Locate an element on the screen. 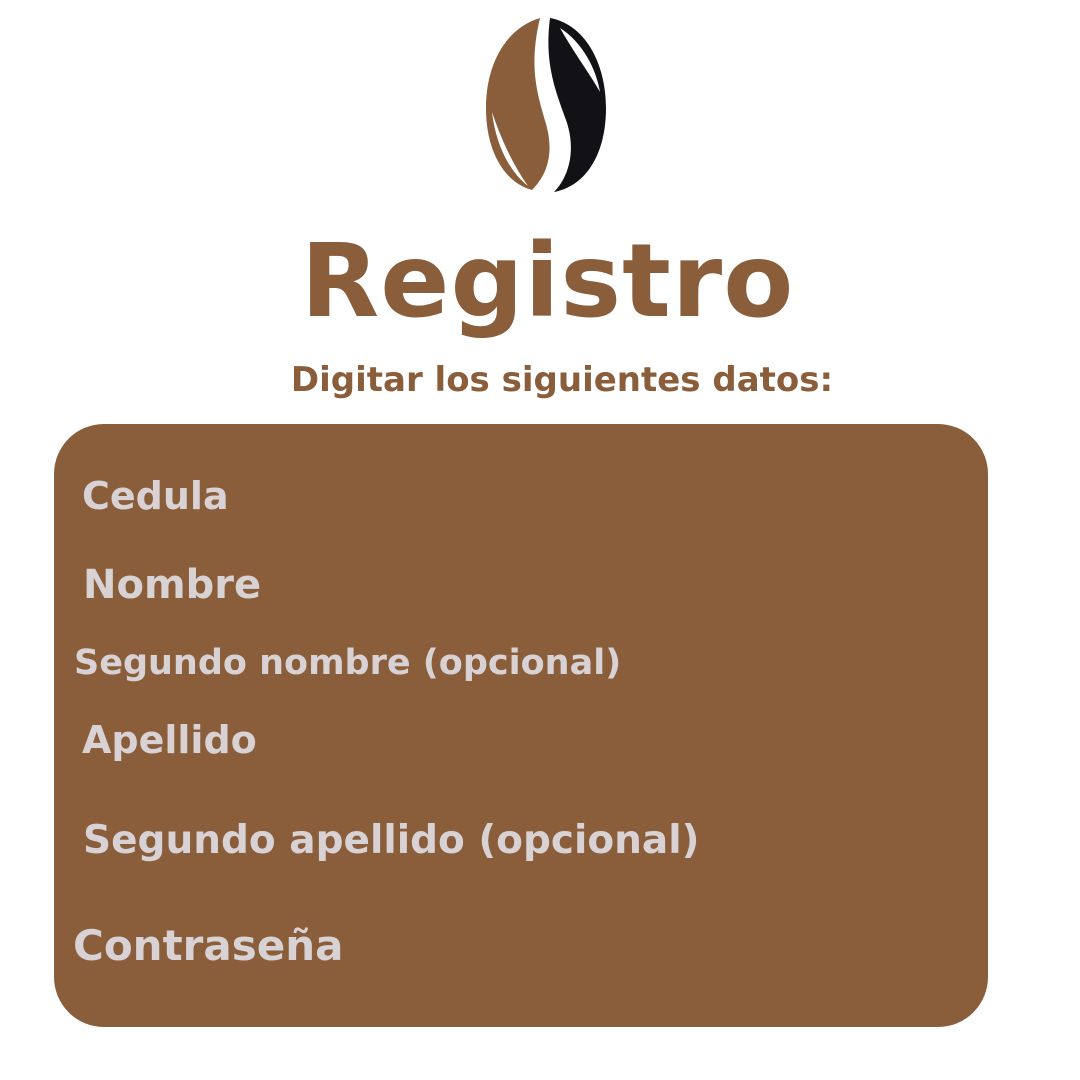  password-field: Contraseña is located at coordinates (208, 946).